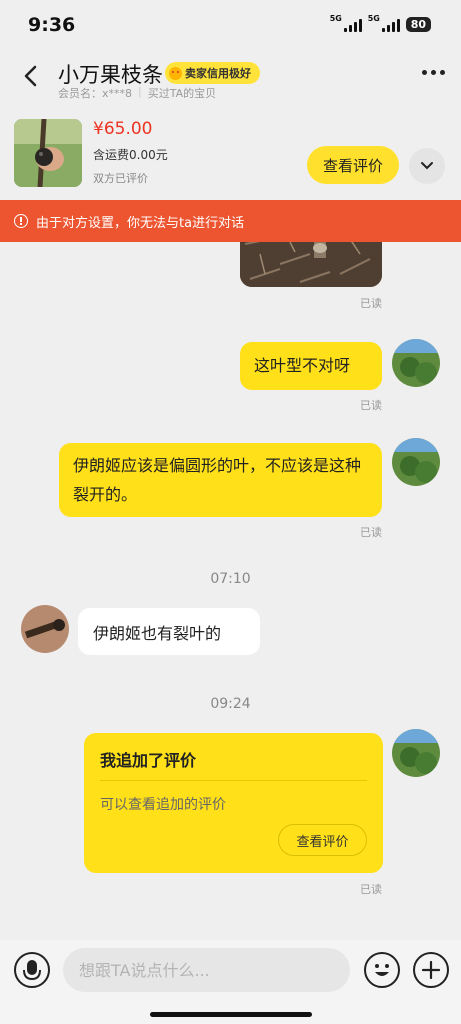  I want to click on microphone-icon, so click(32, 970).